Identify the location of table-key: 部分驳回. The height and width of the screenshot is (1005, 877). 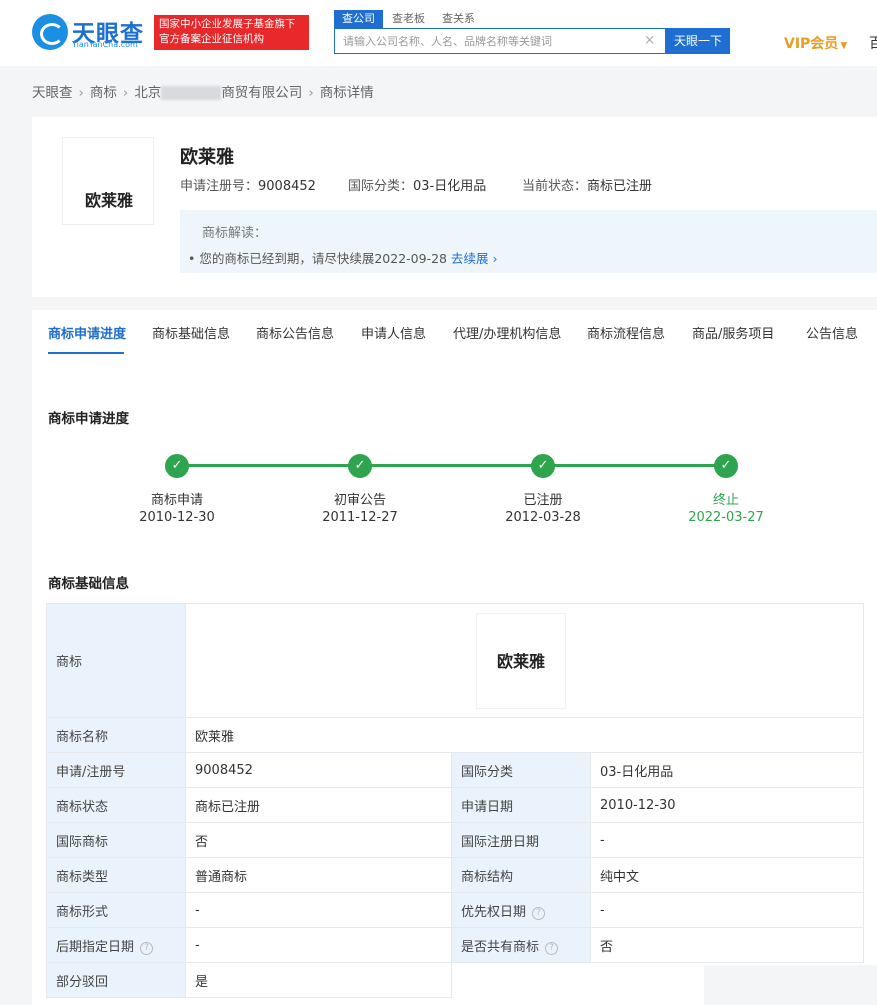
(116, 980).